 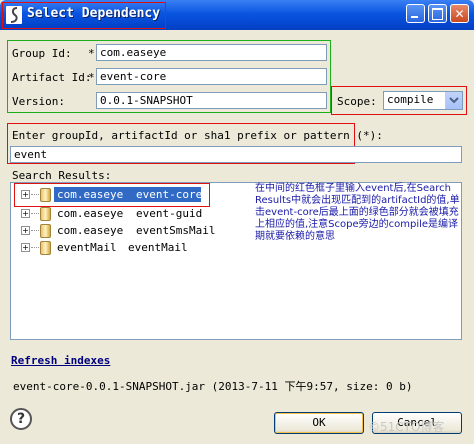 I want to click on tree-row-eventsmsmail: + com.easeye eventSmsMail, so click(x=126, y=230).